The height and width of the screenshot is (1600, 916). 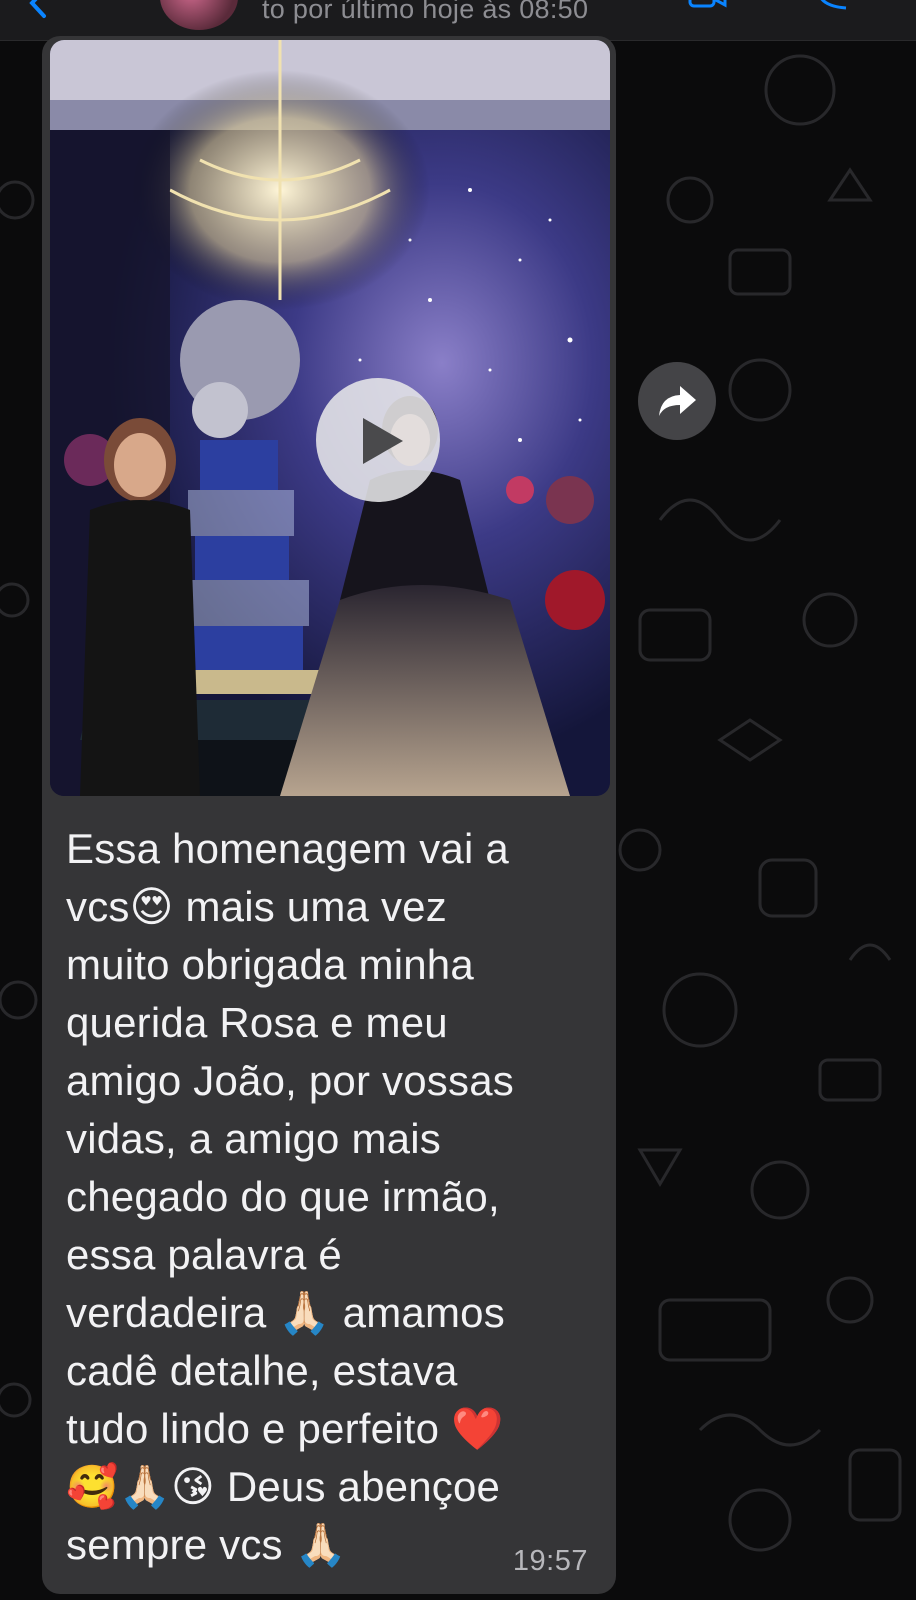 What do you see at coordinates (550, 1561) in the screenshot?
I see `message-timestamp: 19:57` at bounding box center [550, 1561].